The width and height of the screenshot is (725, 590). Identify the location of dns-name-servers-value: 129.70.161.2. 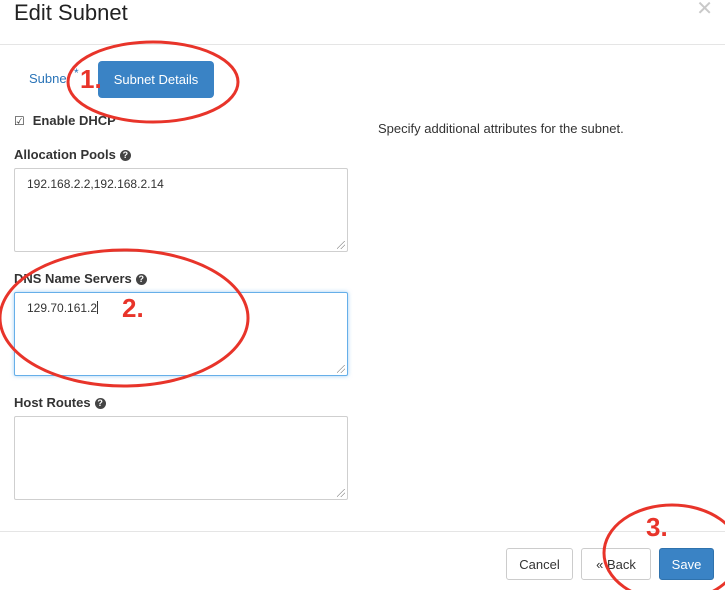
(62, 308).